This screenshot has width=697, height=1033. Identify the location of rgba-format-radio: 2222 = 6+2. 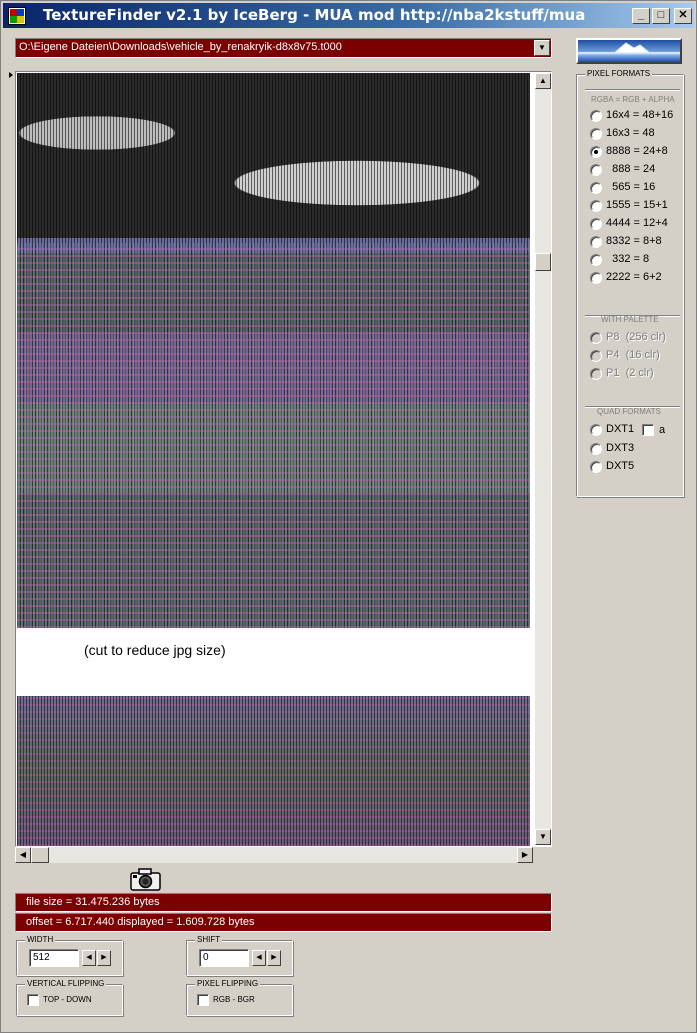
(634, 278).